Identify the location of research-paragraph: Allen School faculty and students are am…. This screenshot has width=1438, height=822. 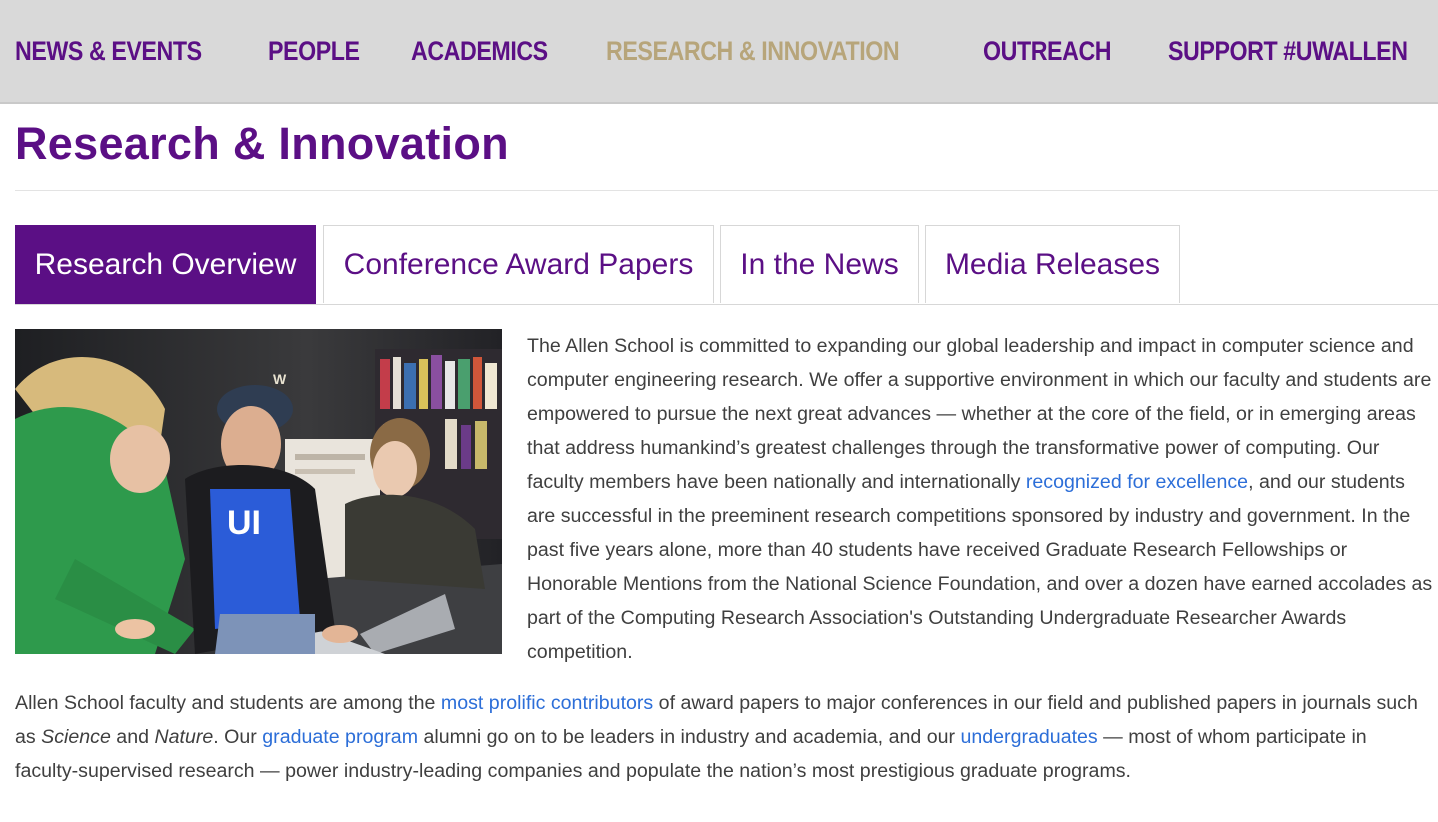
(725, 737).